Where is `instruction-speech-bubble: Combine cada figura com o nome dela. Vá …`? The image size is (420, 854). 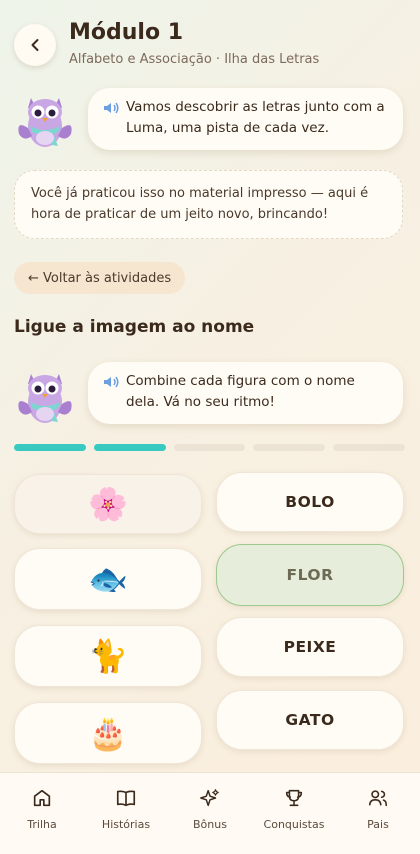 instruction-speech-bubble: Combine cada figura com o nome dela. Vá … is located at coordinates (245, 393).